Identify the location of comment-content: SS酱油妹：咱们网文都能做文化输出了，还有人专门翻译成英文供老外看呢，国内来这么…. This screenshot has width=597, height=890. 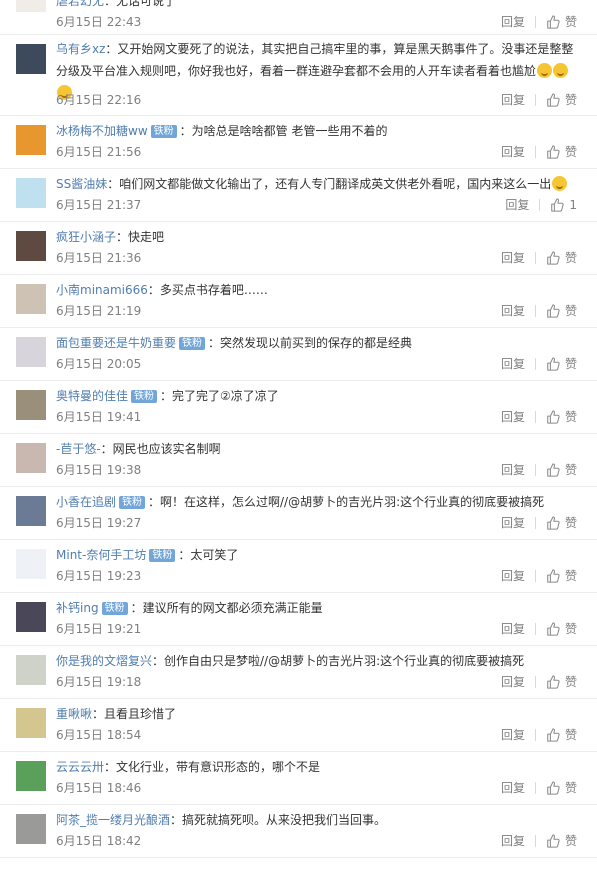
(319, 184).